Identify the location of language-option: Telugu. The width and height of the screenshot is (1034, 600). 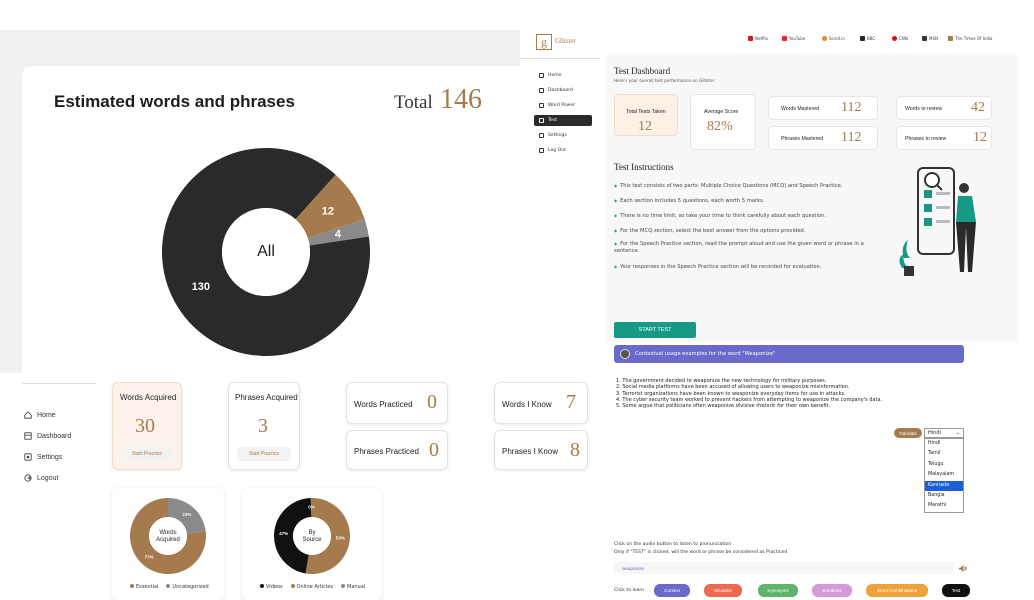
(944, 465).